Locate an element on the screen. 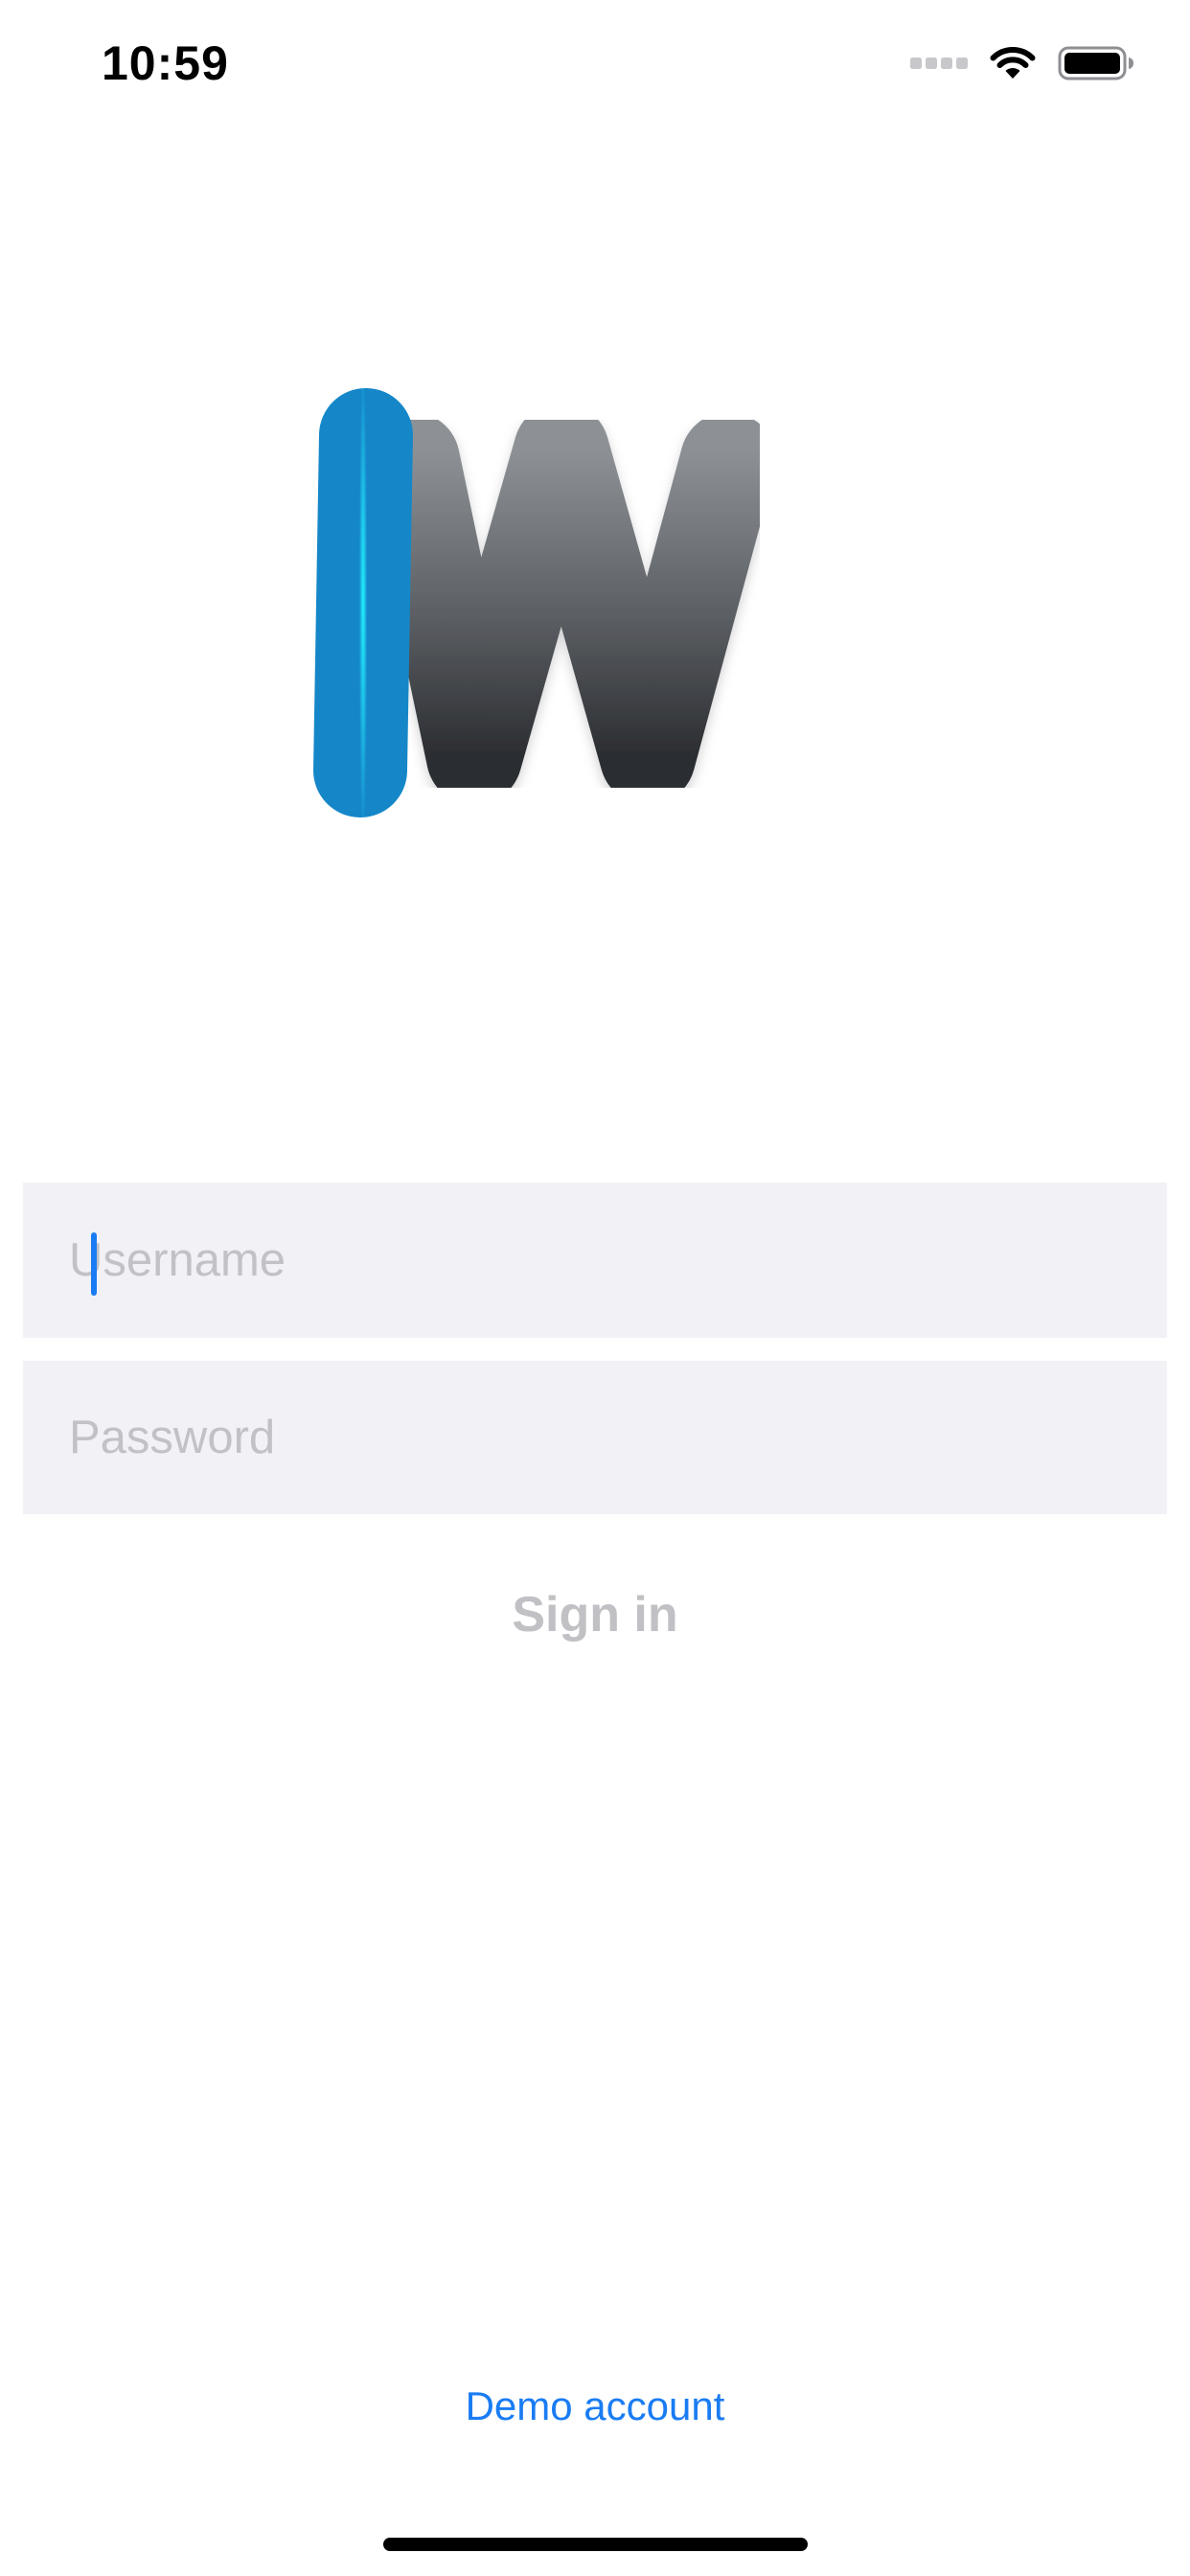 The height and width of the screenshot is (2576, 1190). demo-account-link: Demo account is located at coordinates (595, 2406).